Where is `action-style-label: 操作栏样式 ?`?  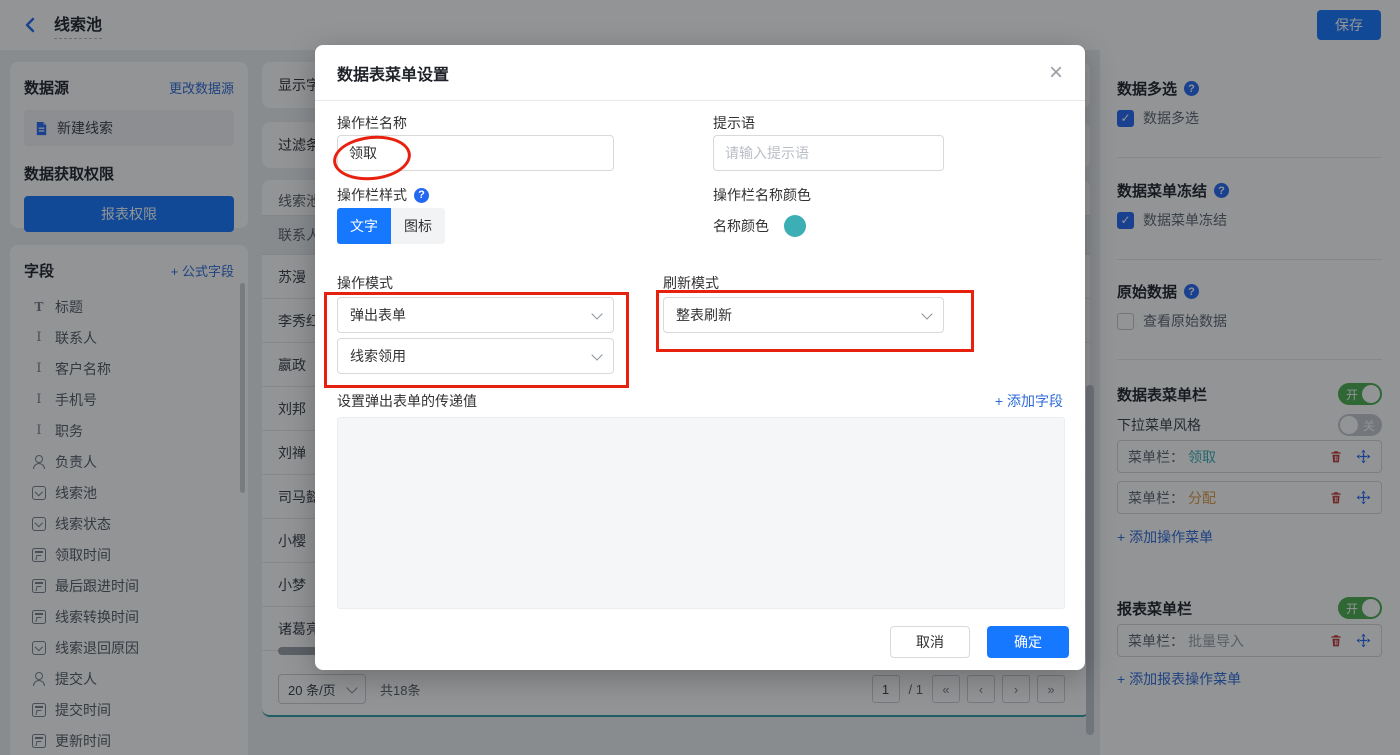
action-style-label: 操作栏样式 ? is located at coordinates (383, 195).